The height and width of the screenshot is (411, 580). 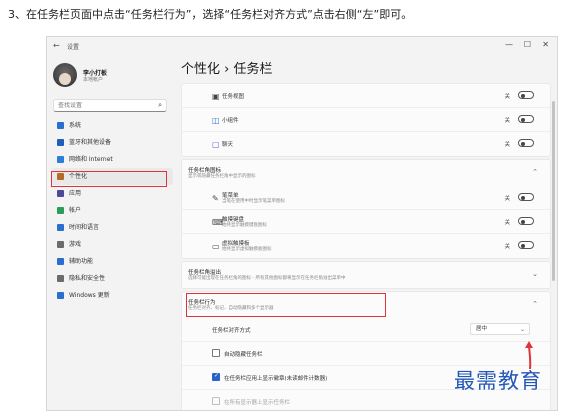 I want to click on corner-icons-header: 任务栏角图标 显示或隐藏任务栏角中显示的图标 ⌃, so click(x=366, y=173).